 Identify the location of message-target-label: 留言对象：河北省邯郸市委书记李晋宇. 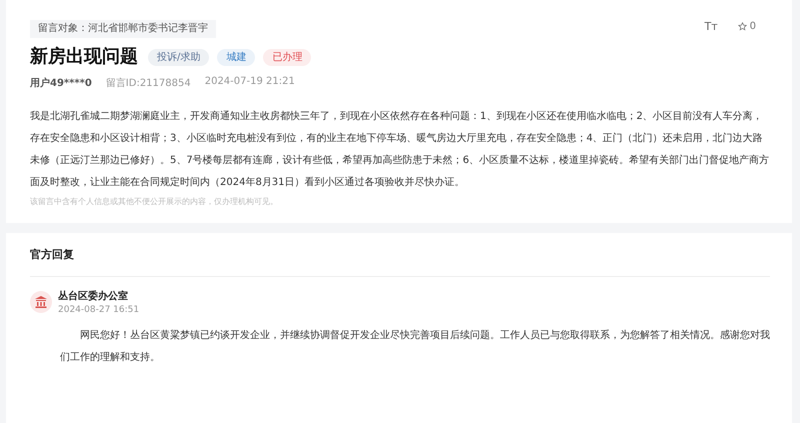
(123, 29).